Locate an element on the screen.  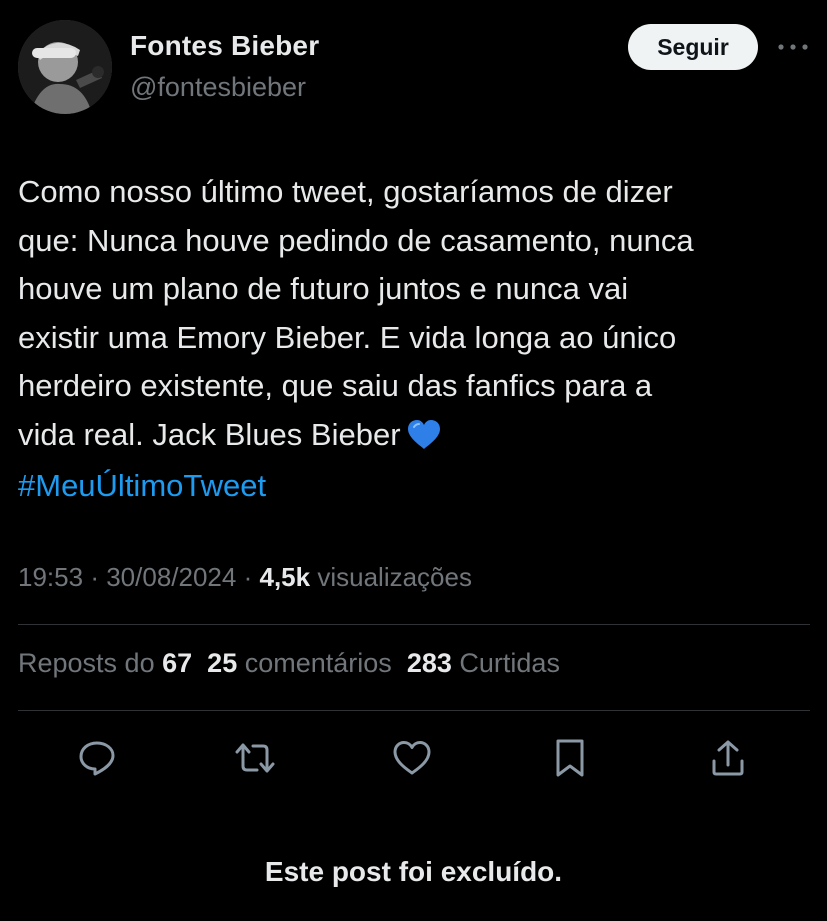
action-bar is located at coordinates (413, 758).